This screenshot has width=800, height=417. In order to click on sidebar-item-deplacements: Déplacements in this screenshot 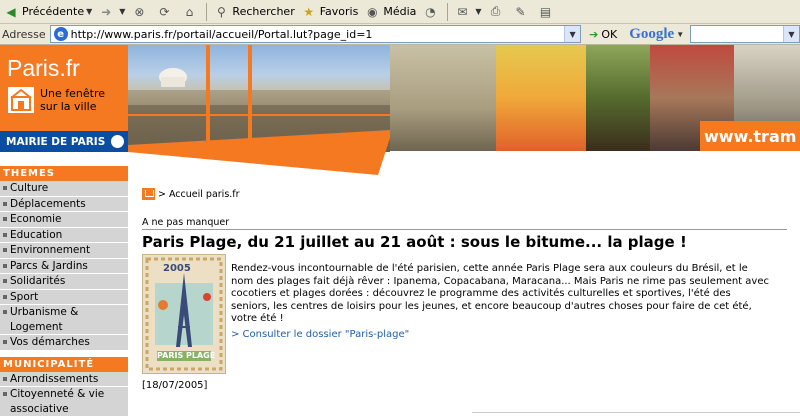, I will do `click(64, 204)`.